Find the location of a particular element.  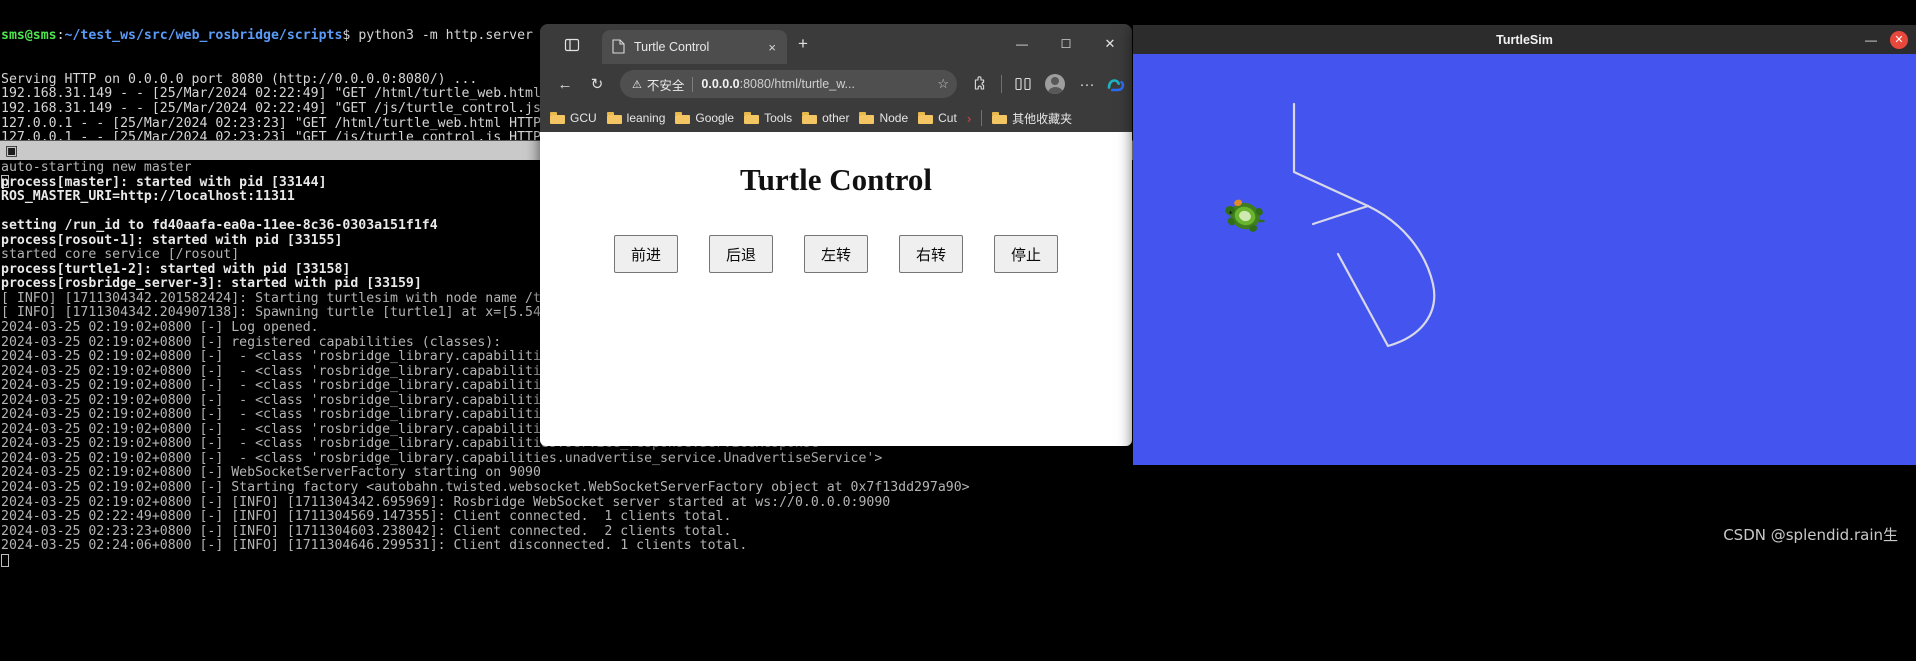

forward-button: 前进 is located at coordinates (645, 254).